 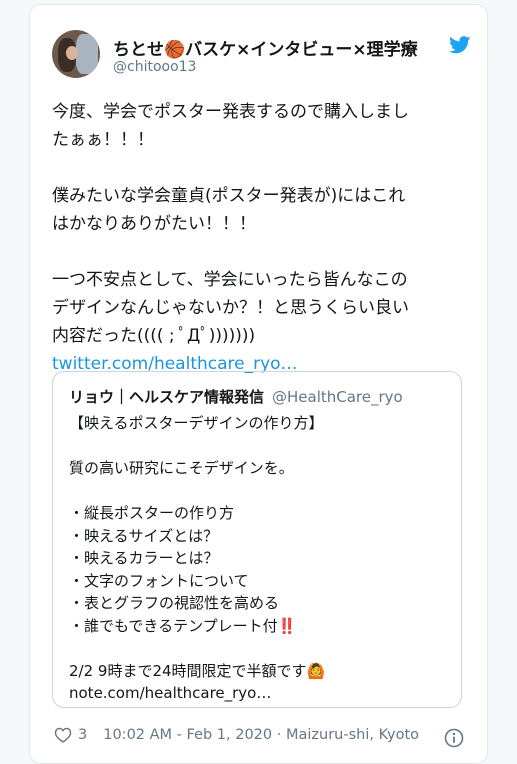 What do you see at coordinates (278, 47) in the screenshot?
I see `author-name: ちとせ🏀バスケ×インタビュー×理学療` at bounding box center [278, 47].